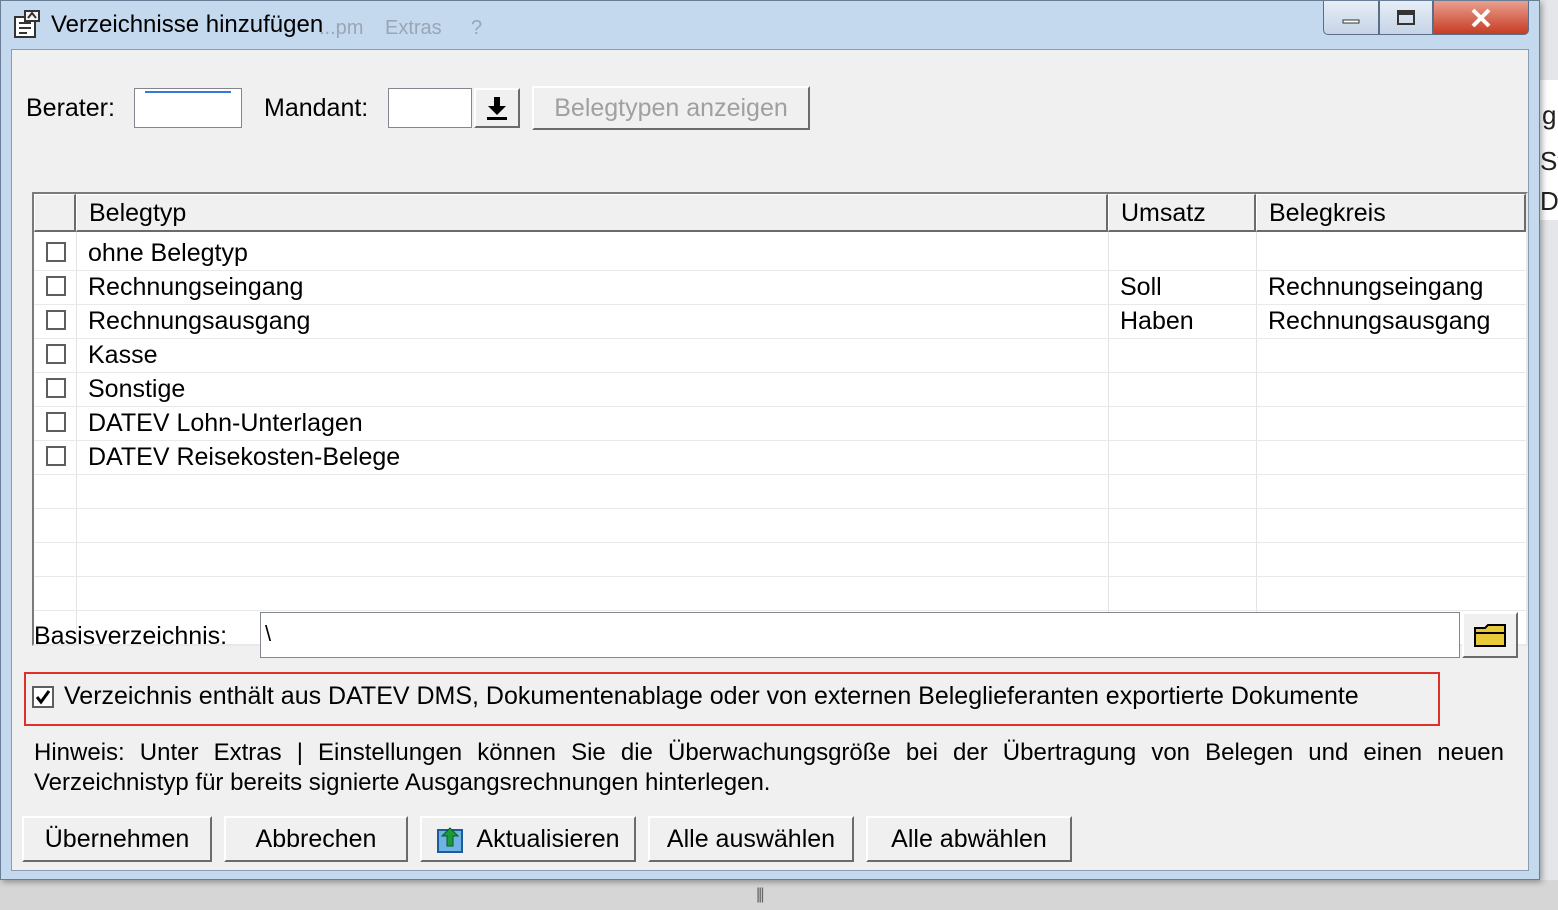 The image size is (1558, 910). What do you see at coordinates (225, 423) in the screenshot?
I see `belegtyp-cell: DATEV Lohn-Unterlagen` at bounding box center [225, 423].